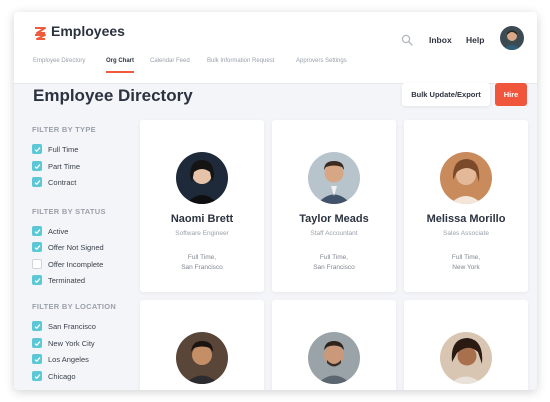 The image size is (550, 402). I want to click on employee-role: Sales Associate, so click(466, 233).